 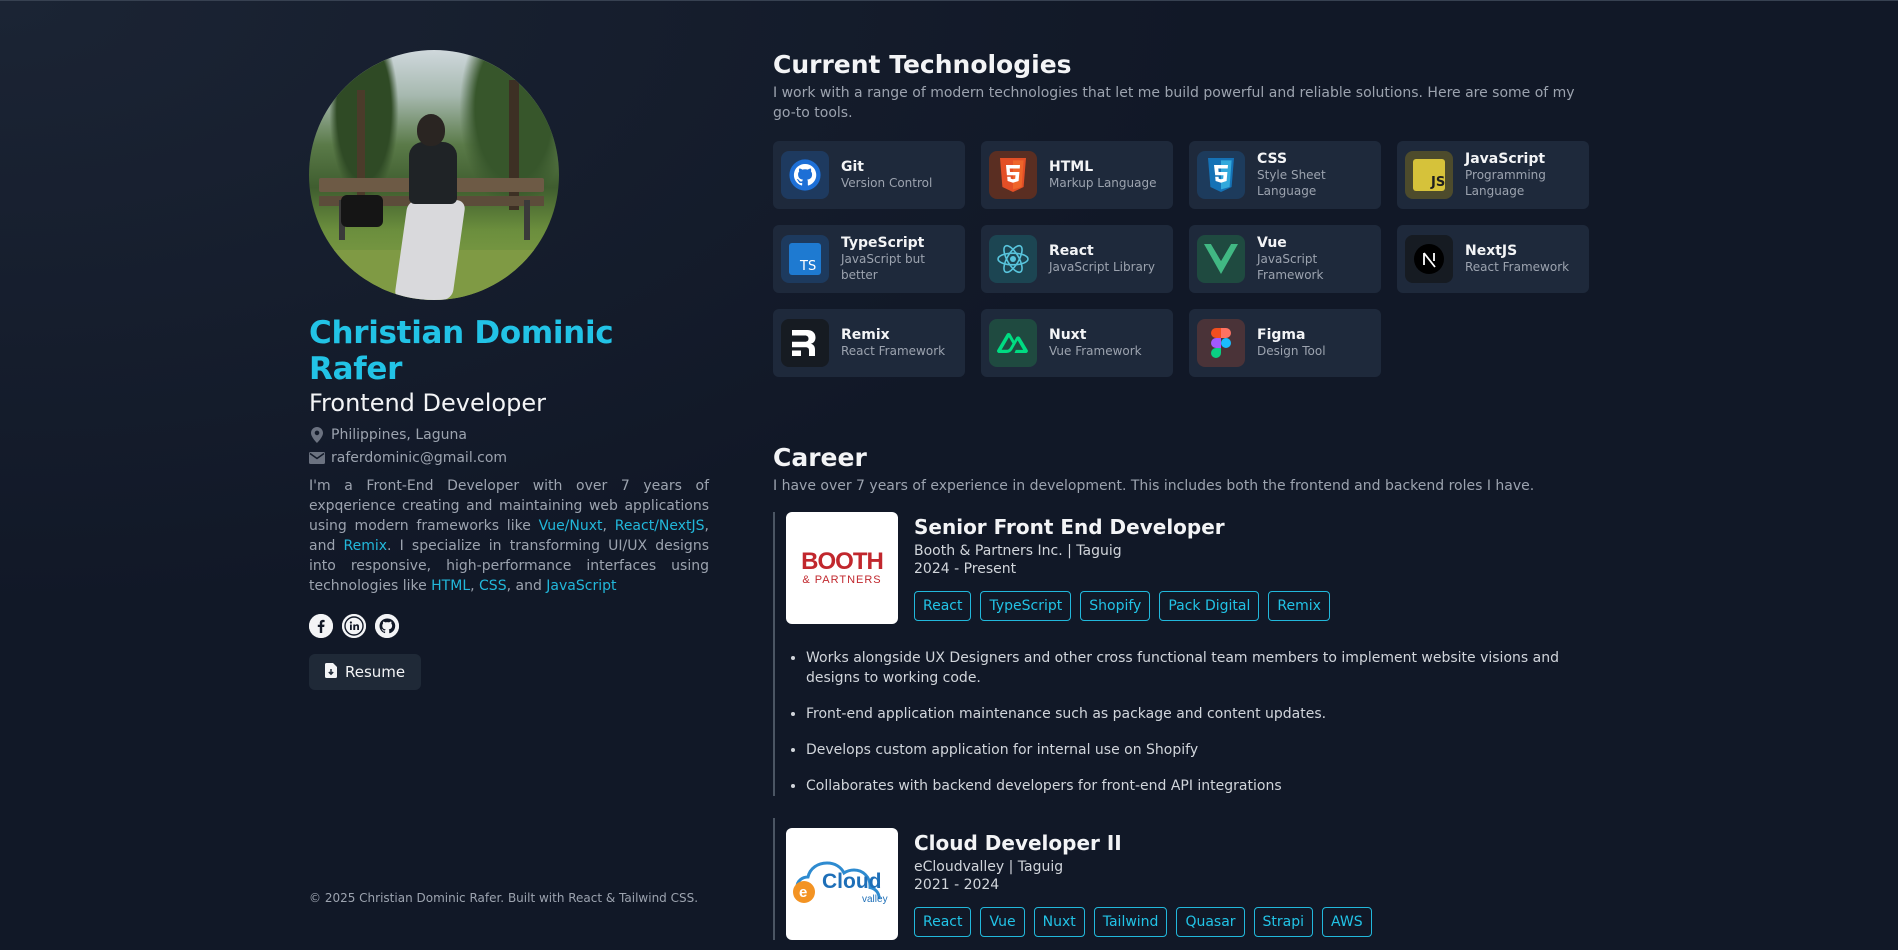 I want to click on job-dates: 2024 - Present, so click(x=965, y=569).